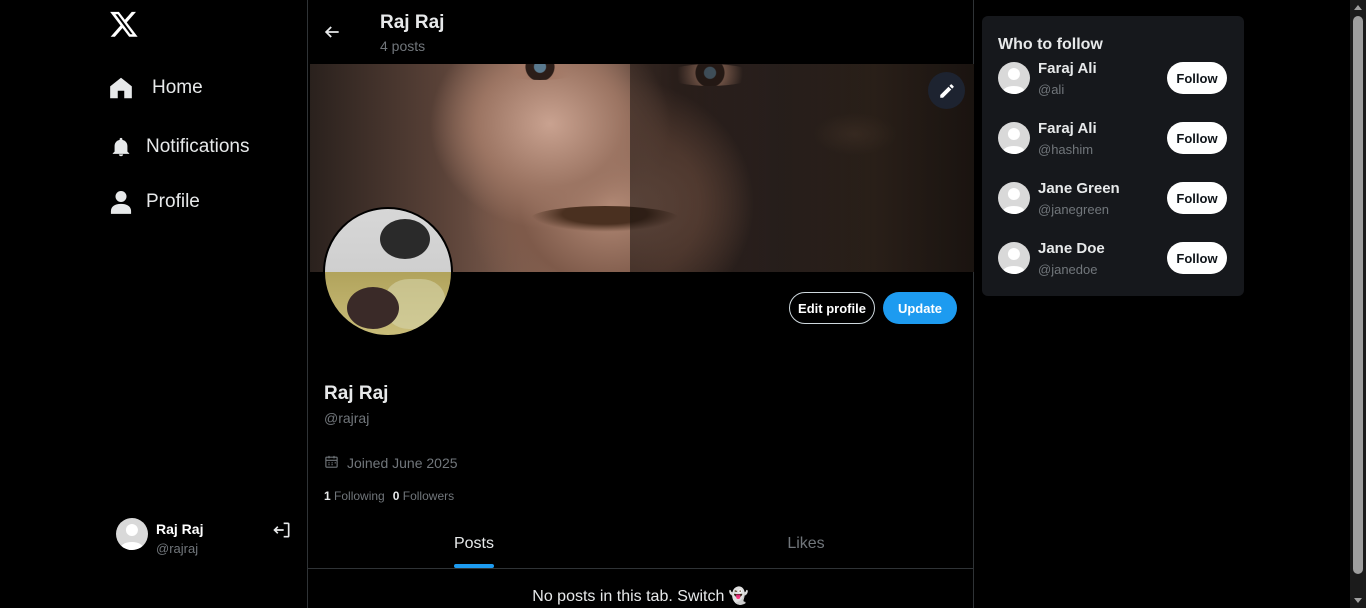  Describe the element at coordinates (1066, 149) in the screenshot. I see `user-handle: @hashim` at that location.